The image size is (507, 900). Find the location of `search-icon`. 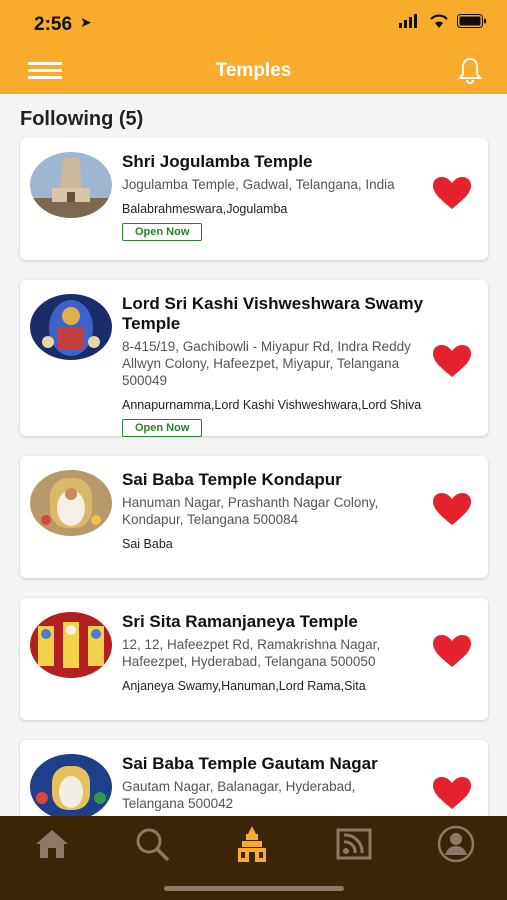

search-icon is located at coordinates (152, 844).